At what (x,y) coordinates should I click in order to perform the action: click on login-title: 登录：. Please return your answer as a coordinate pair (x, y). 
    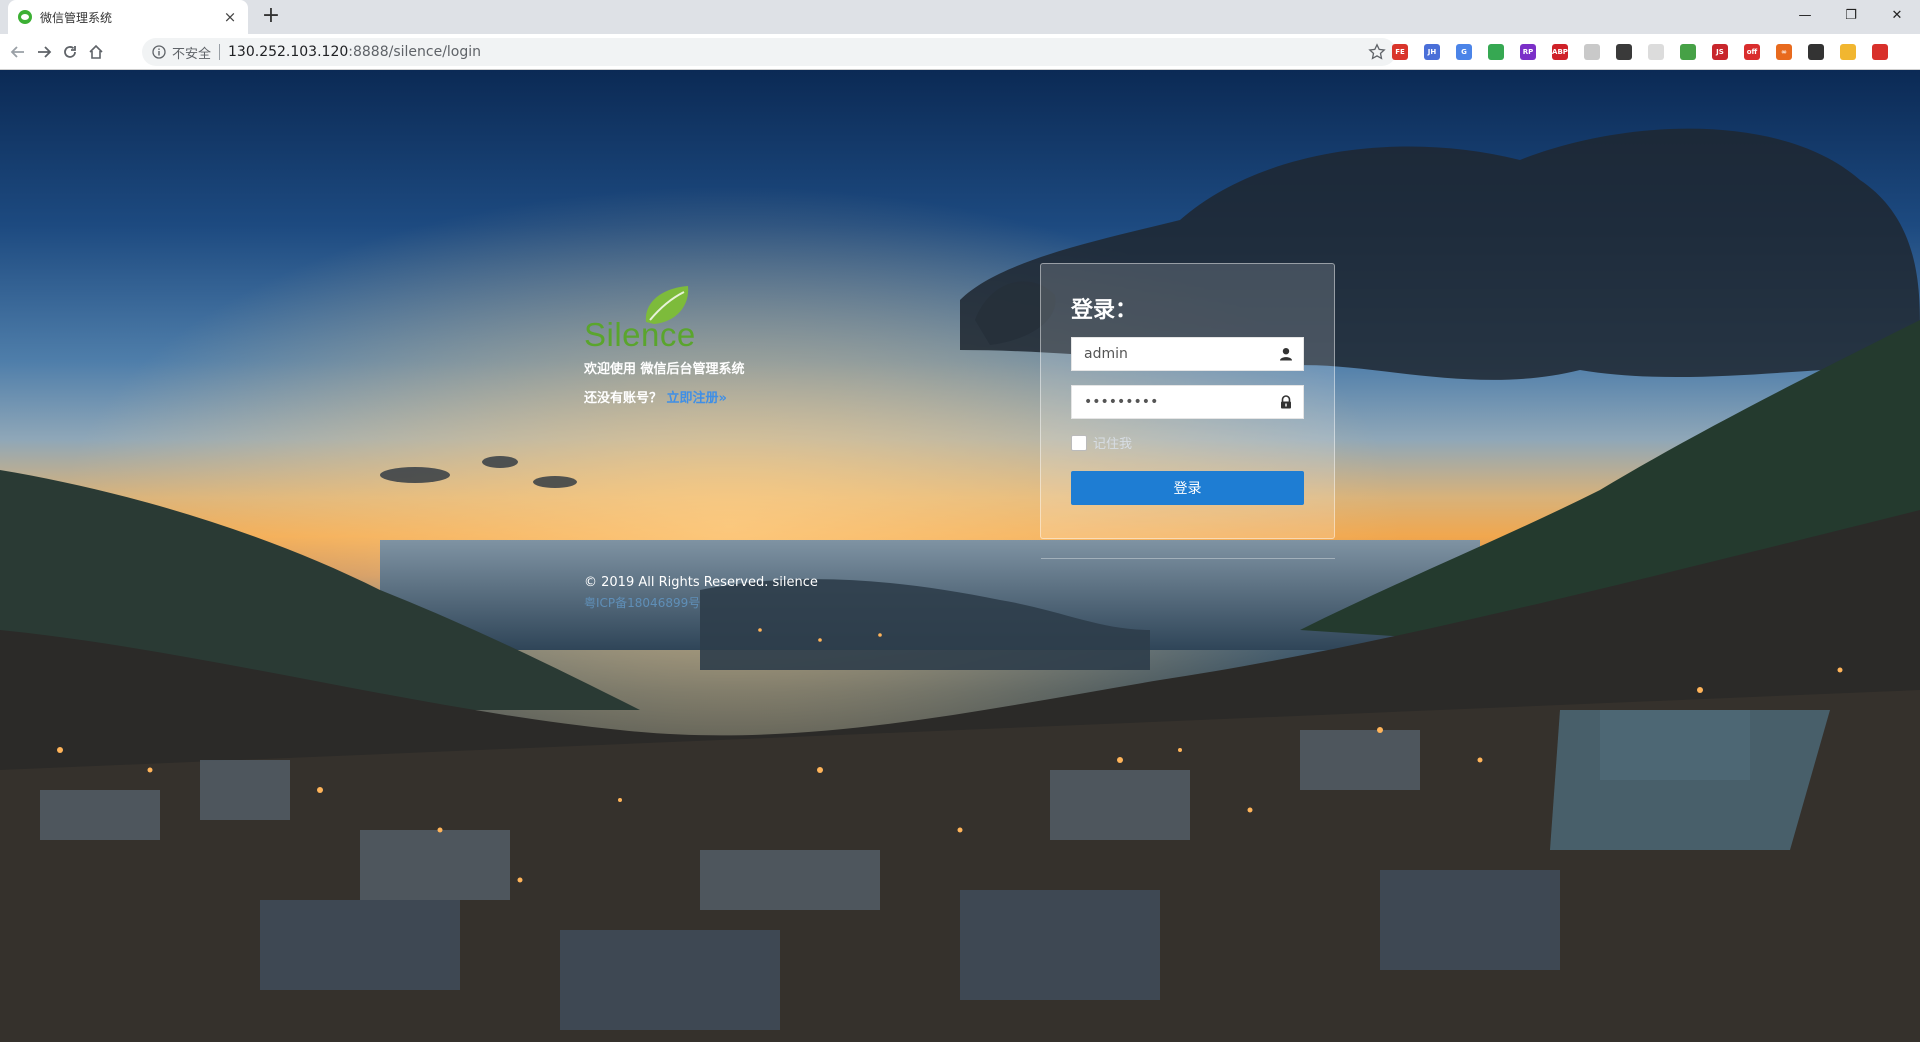
    Looking at the image, I should click on (1104, 310).